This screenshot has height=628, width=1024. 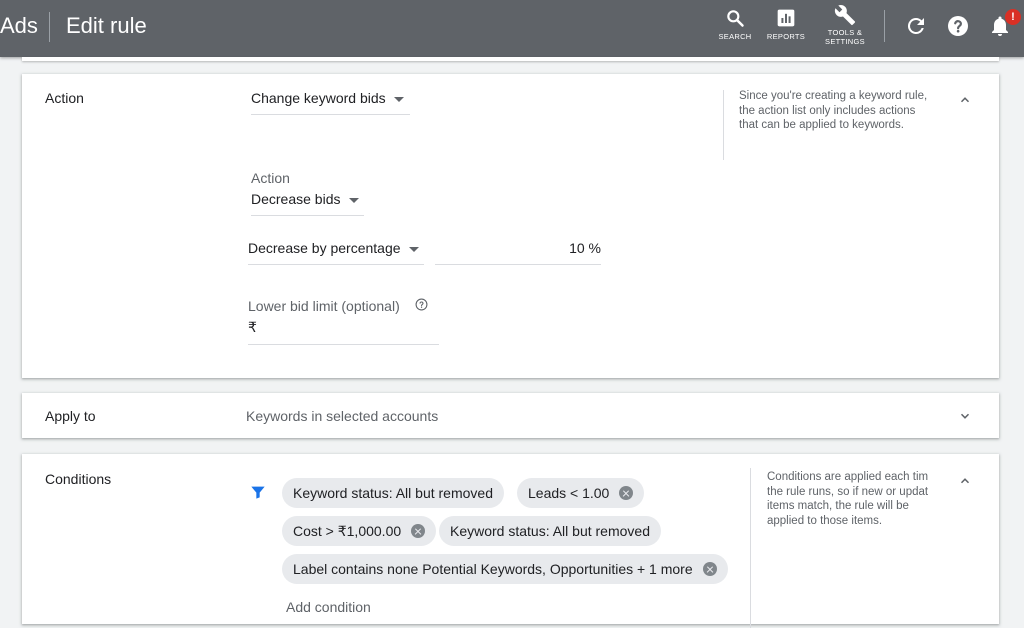 I want to click on condition-chip-text: Cost > ₹1,000.00, so click(x=347, y=531).